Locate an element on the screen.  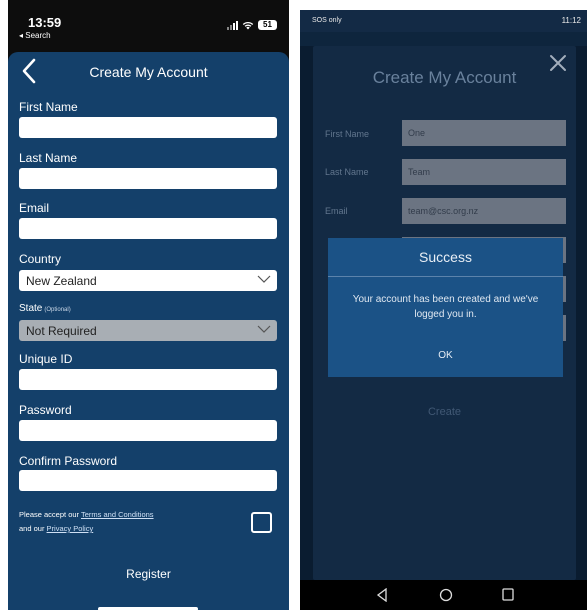
unique-id-label: Unique ID is located at coordinates (46, 359).